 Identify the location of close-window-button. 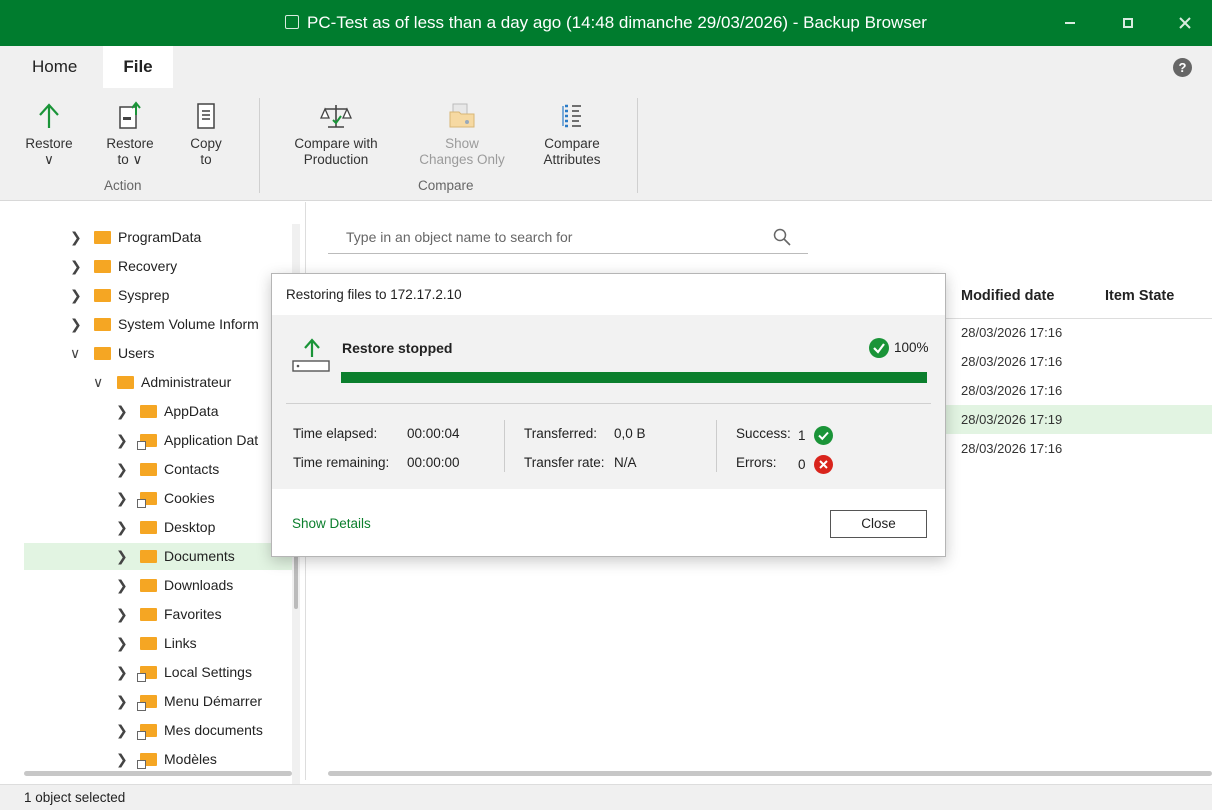
(1185, 23).